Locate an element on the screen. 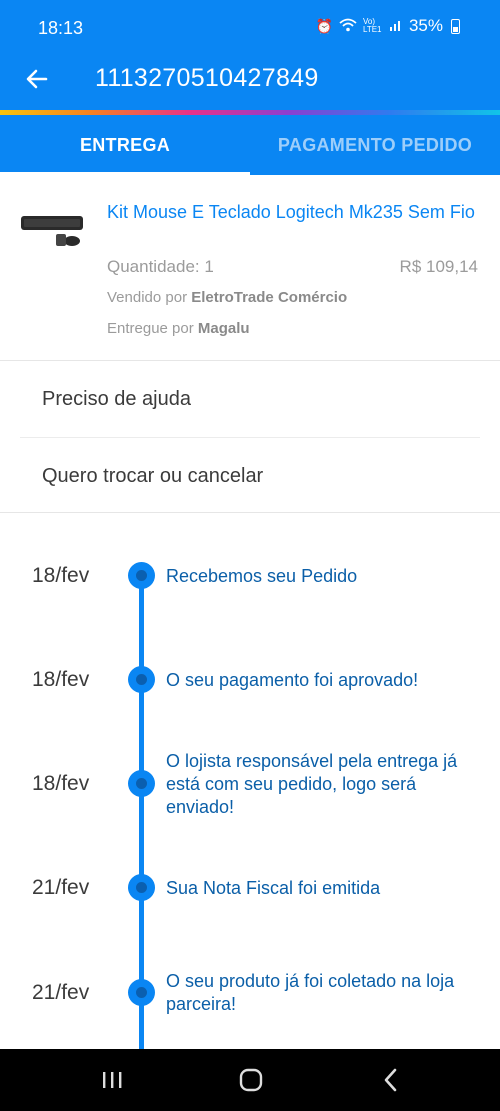 The image size is (500, 1111). product-quantity: Quantidade: 1 is located at coordinates (160, 266).